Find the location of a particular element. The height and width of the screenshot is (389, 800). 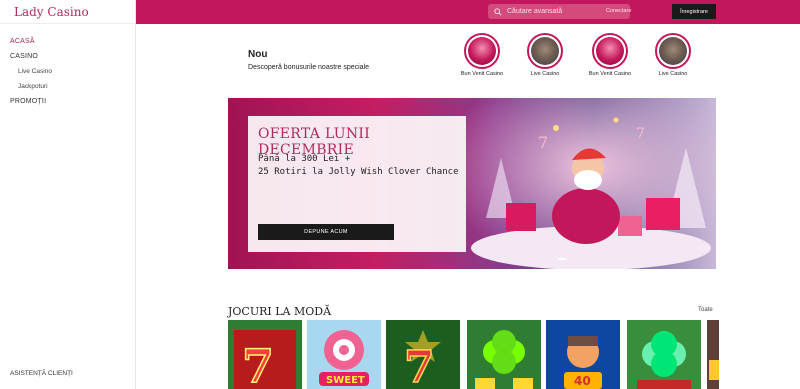

login-link: Conectare is located at coordinates (618, 11).